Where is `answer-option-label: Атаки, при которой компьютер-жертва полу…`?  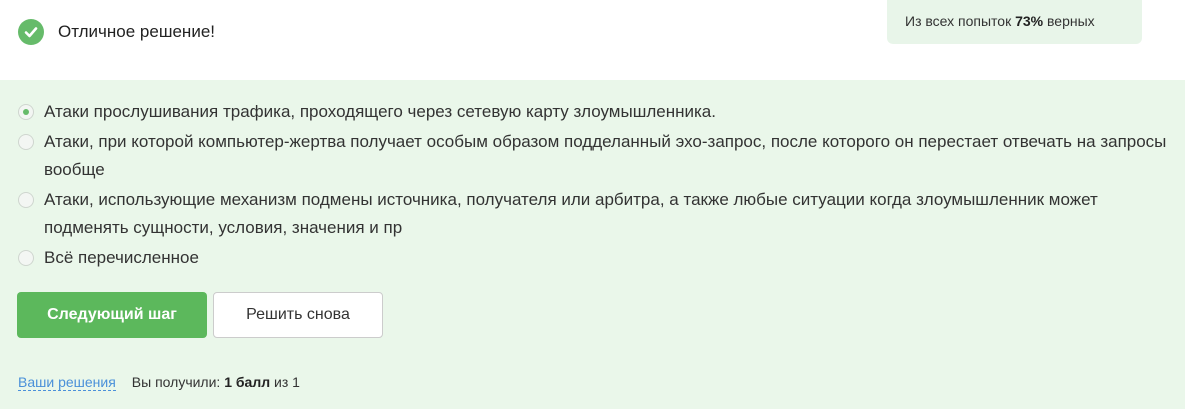
answer-option-label: Атаки, при которой компьютер-жертва полу… is located at coordinates (605, 155).